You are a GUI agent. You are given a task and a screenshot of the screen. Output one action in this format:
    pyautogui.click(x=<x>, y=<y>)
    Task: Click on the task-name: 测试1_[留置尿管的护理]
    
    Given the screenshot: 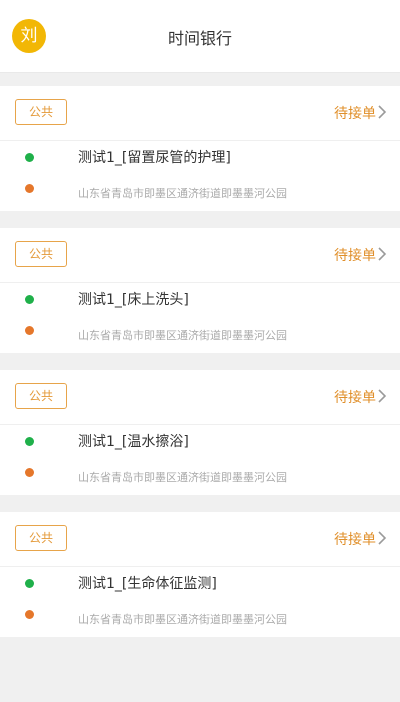 What is the action you would take?
    pyautogui.click(x=154, y=158)
    